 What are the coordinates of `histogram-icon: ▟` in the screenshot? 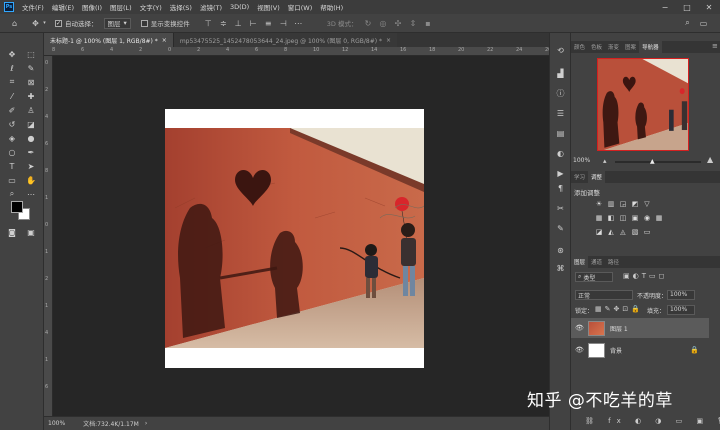 It's located at (560, 73).